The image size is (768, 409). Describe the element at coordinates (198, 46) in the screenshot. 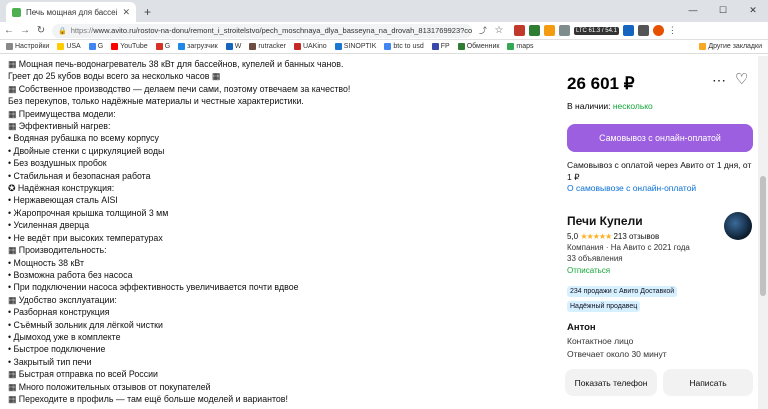

I see `bookmark-item: загрузчик` at that location.